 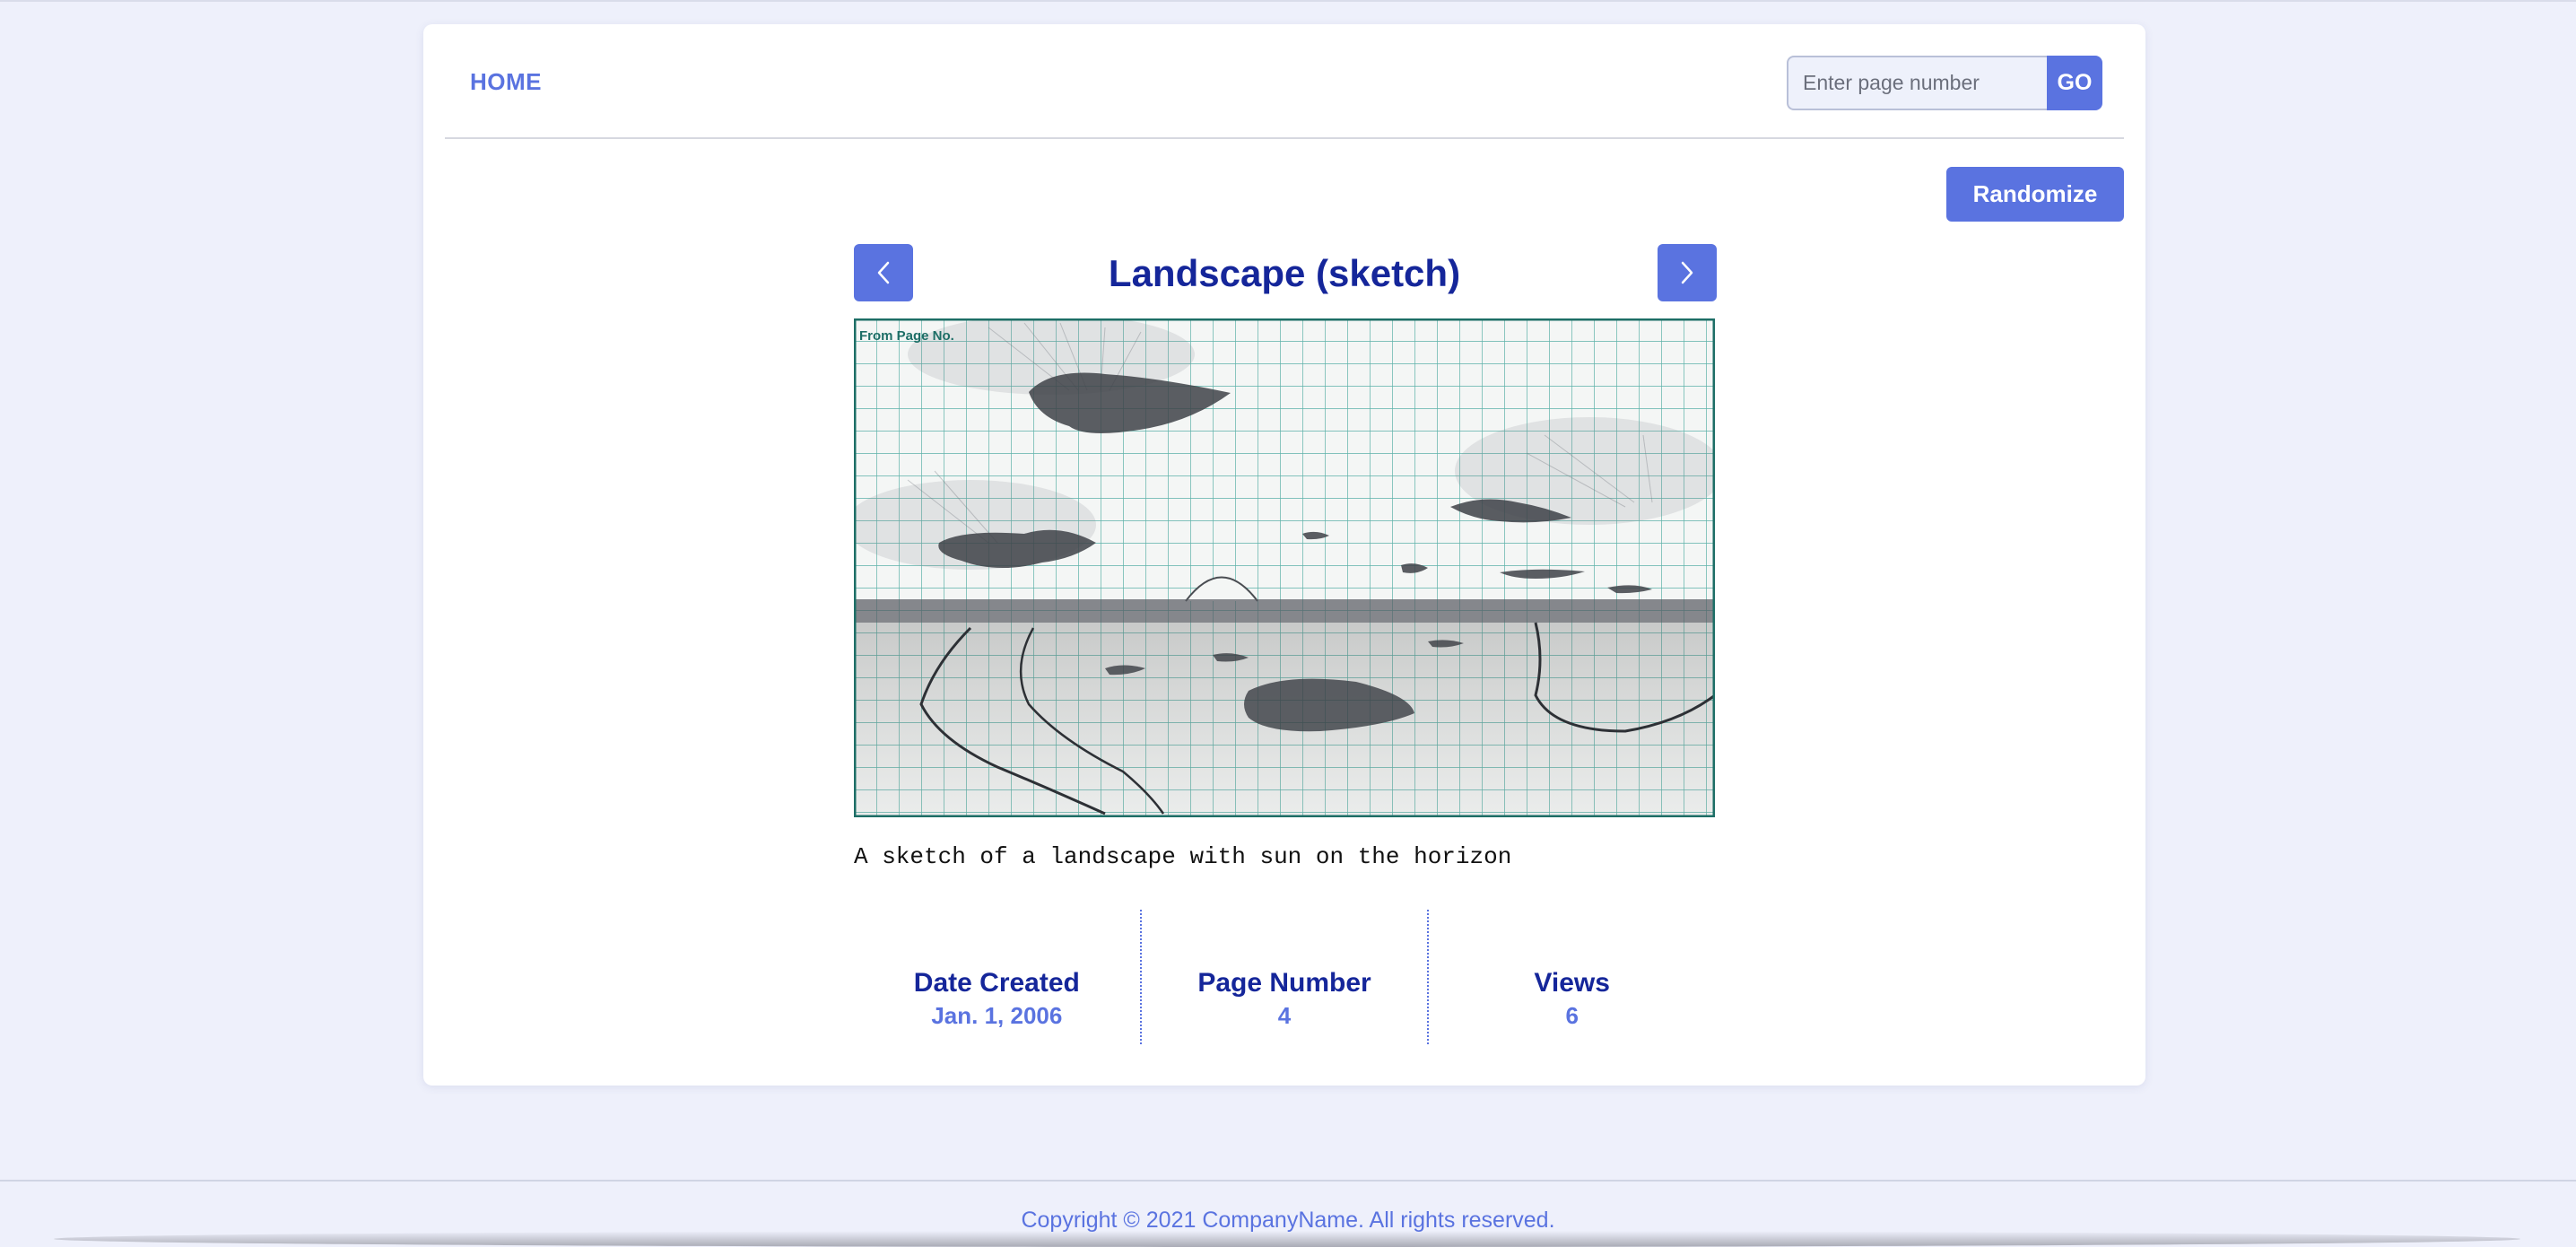 I want to click on stat-value: Jan. 1, 2006, so click(x=997, y=1015).